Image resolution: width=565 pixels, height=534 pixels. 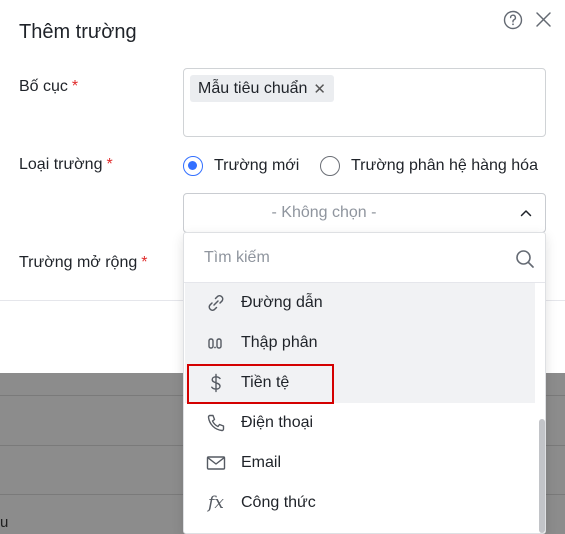 What do you see at coordinates (354, 258) in the screenshot?
I see `search-input` at bounding box center [354, 258].